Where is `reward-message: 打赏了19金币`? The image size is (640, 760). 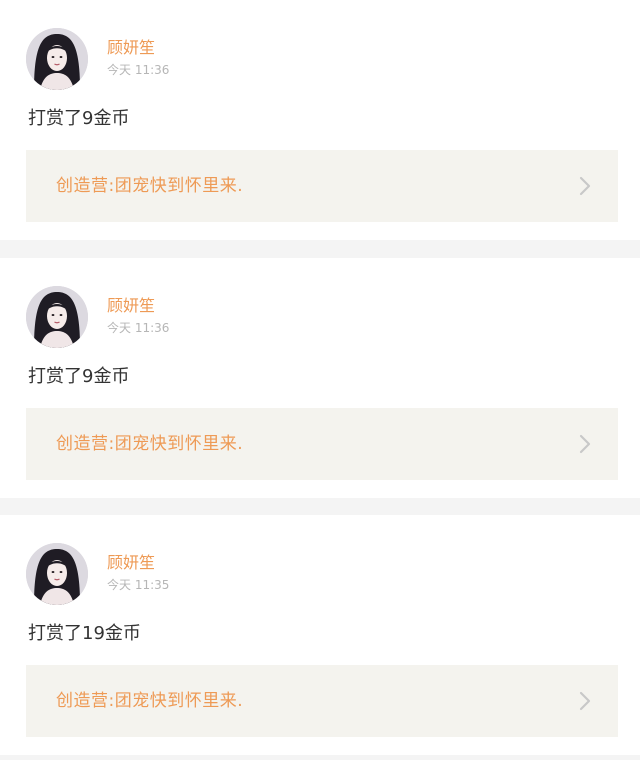 reward-message: 打赏了19金币 is located at coordinates (84, 633).